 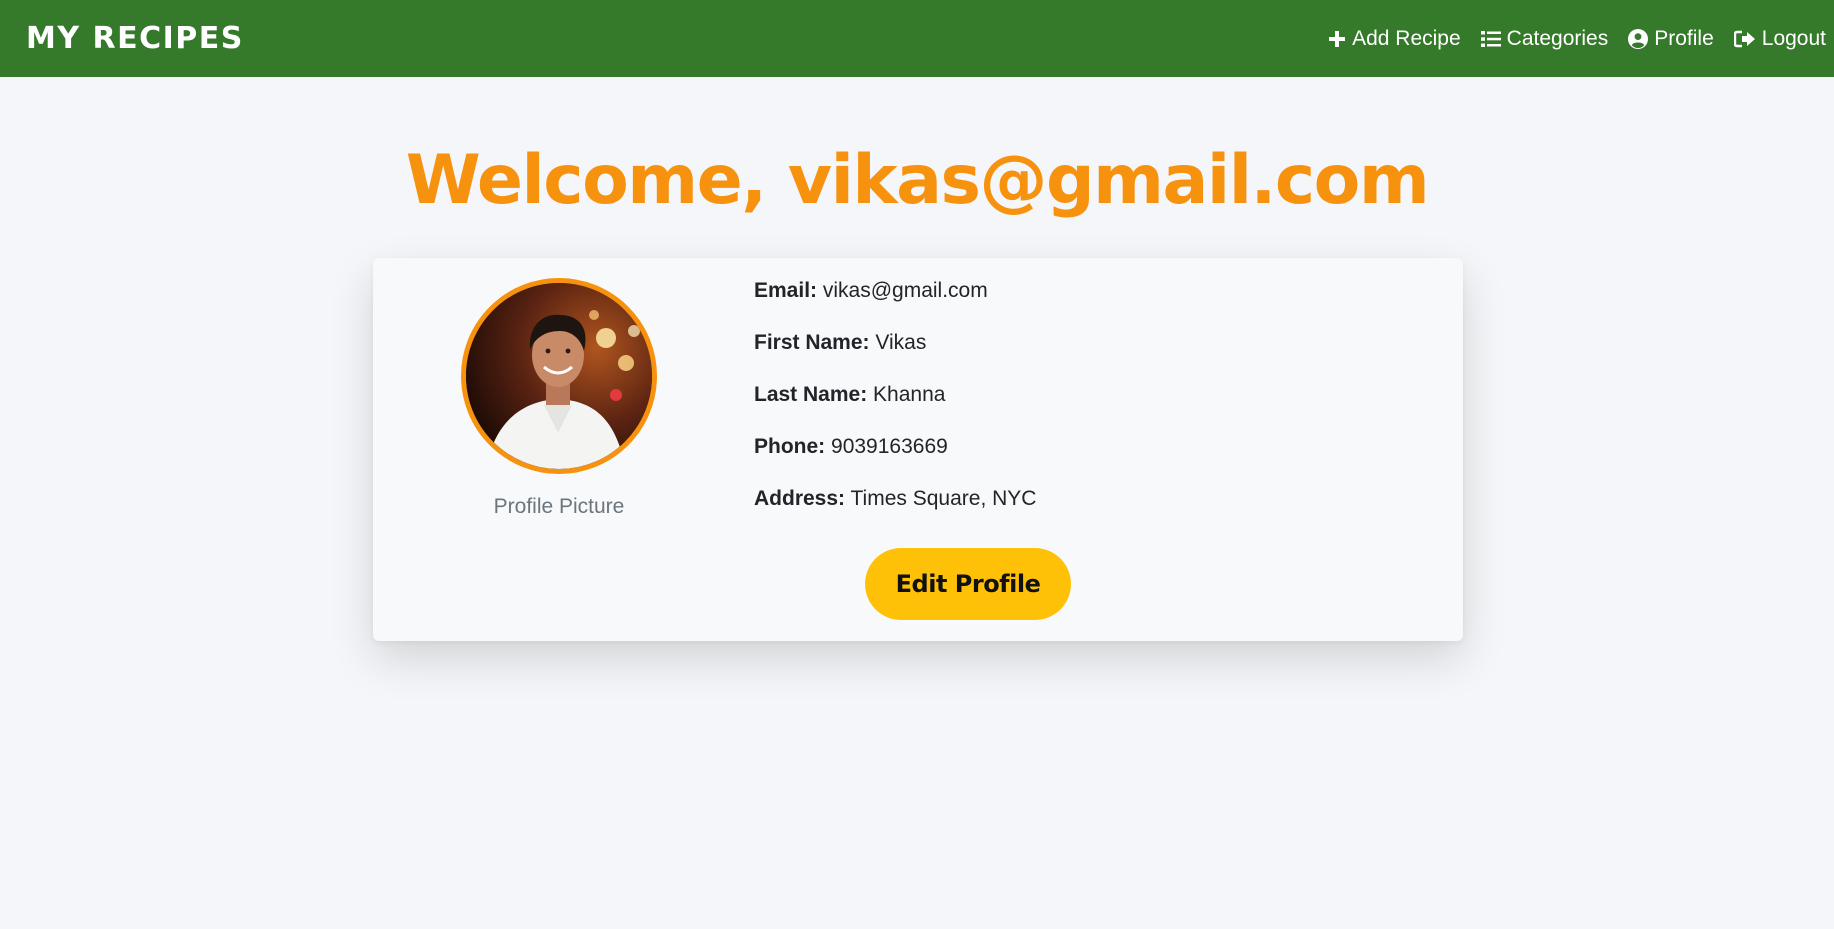 I want to click on nav-categories-label: Categories, so click(x=1557, y=38).